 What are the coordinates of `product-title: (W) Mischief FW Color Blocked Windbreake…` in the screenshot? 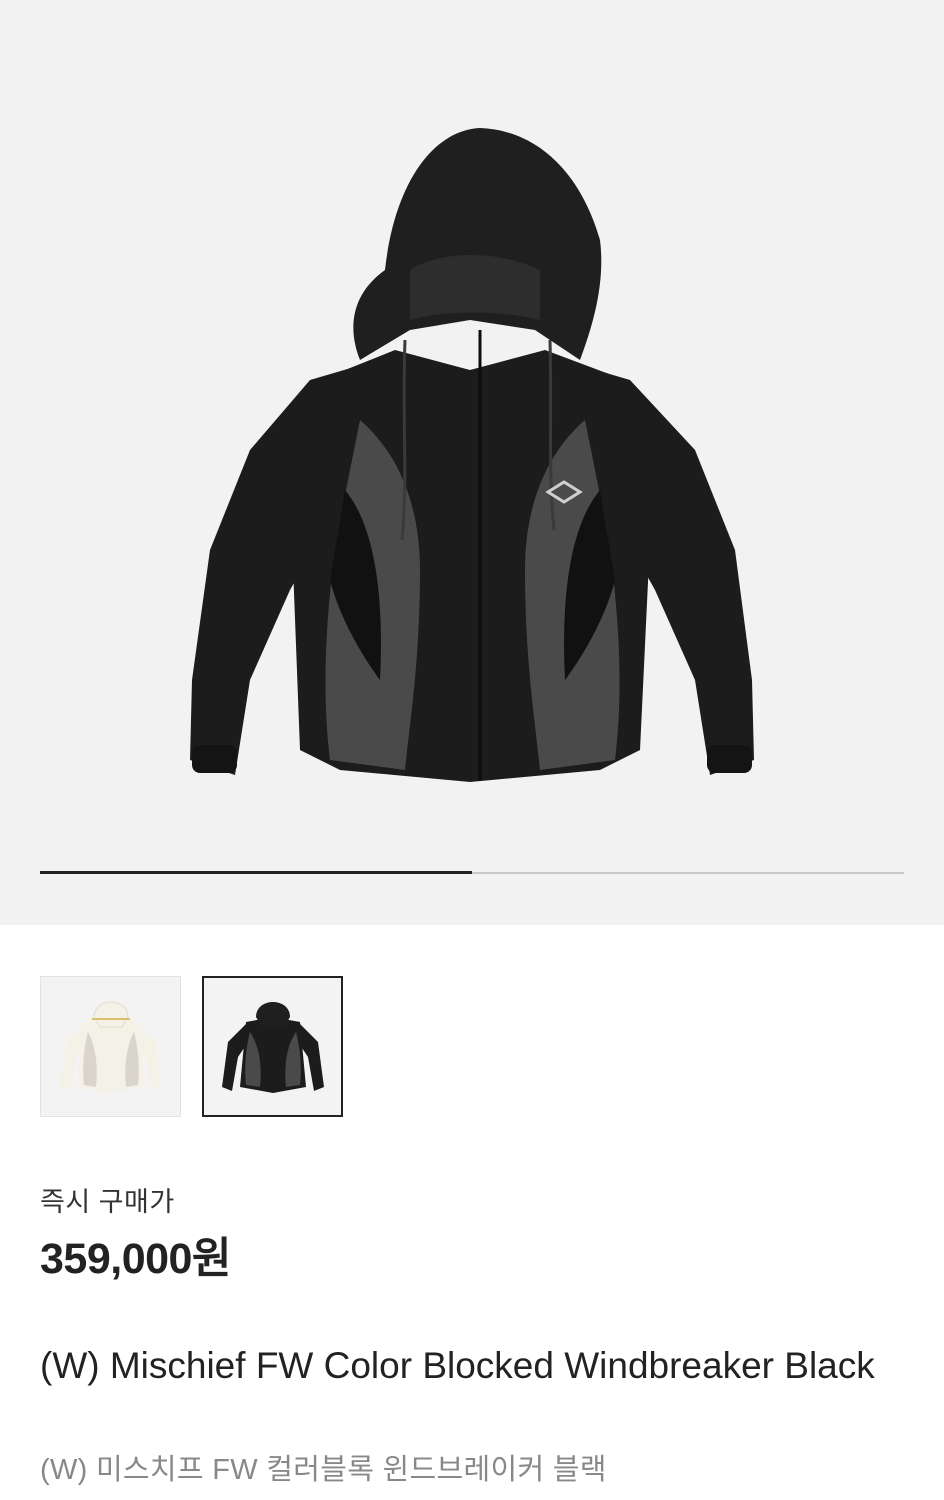 It's located at (457, 1365).